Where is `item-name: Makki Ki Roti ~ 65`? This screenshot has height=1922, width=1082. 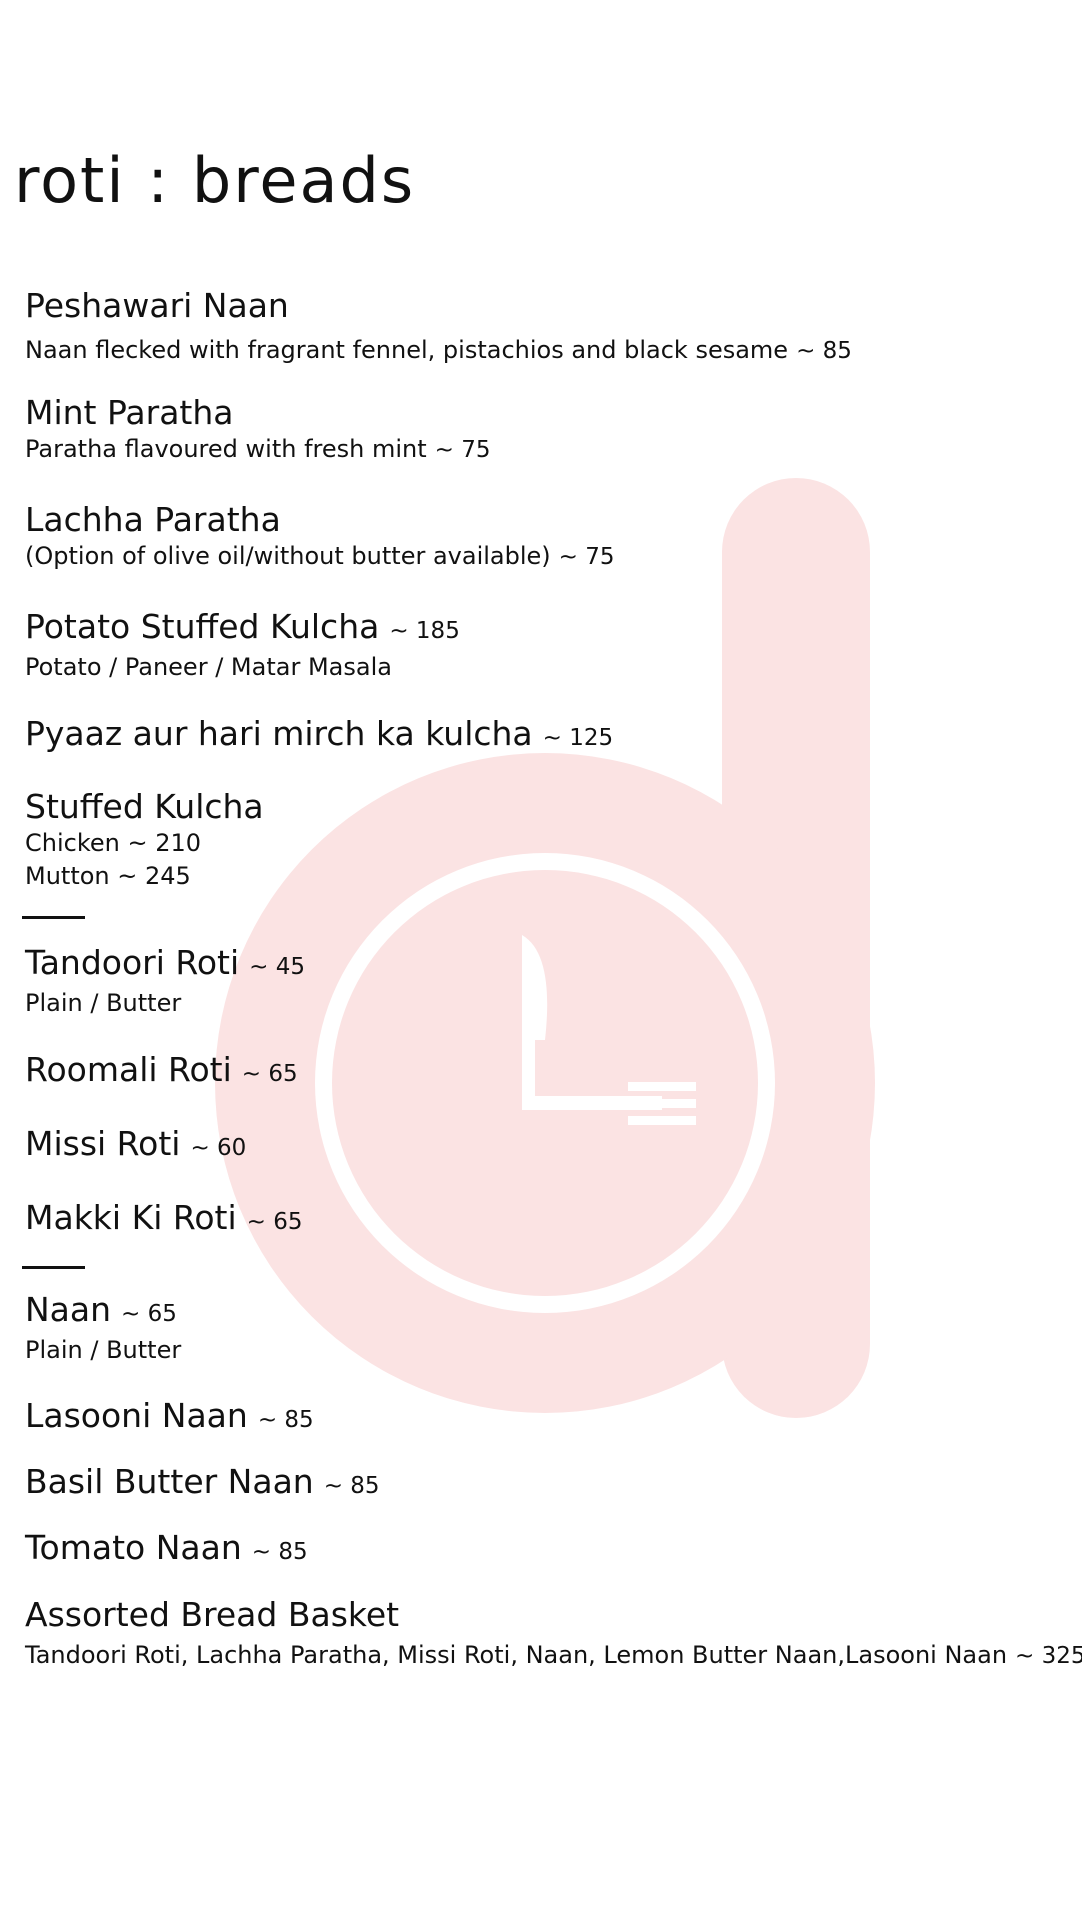 item-name: Makki Ki Roti ~ 65 is located at coordinates (164, 1217).